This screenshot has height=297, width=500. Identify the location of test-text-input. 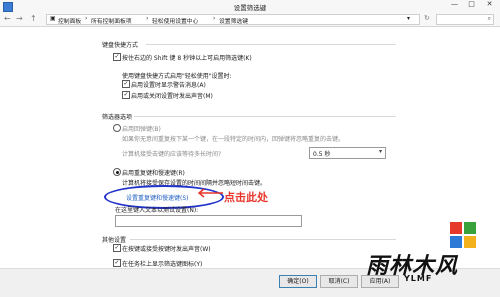
(208, 221).